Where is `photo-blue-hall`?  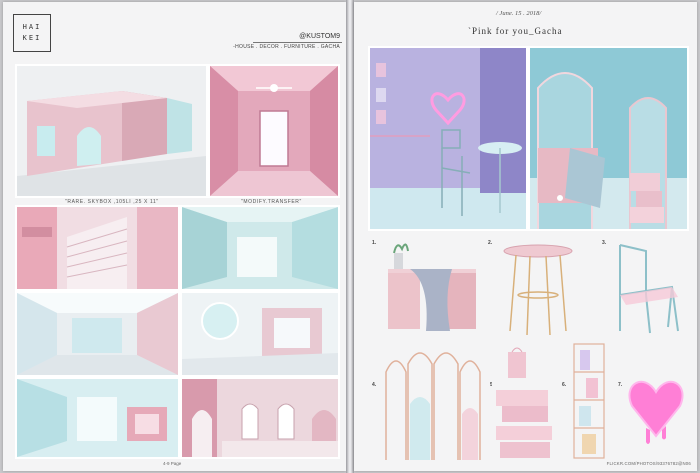 photo-blue-hall is located at coordinates (97, 418).